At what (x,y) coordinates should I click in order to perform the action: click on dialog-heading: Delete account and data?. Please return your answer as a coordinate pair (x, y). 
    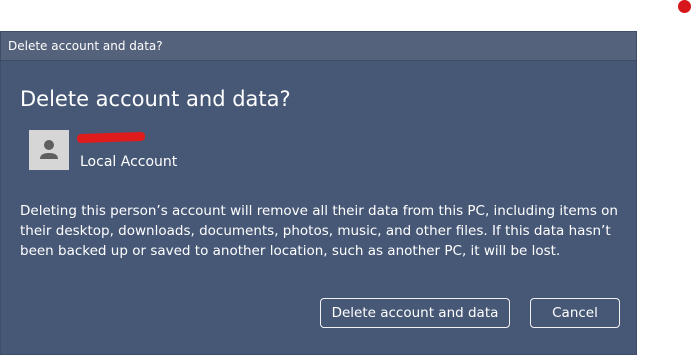
    Looking at the image, I should click on (155, 99).